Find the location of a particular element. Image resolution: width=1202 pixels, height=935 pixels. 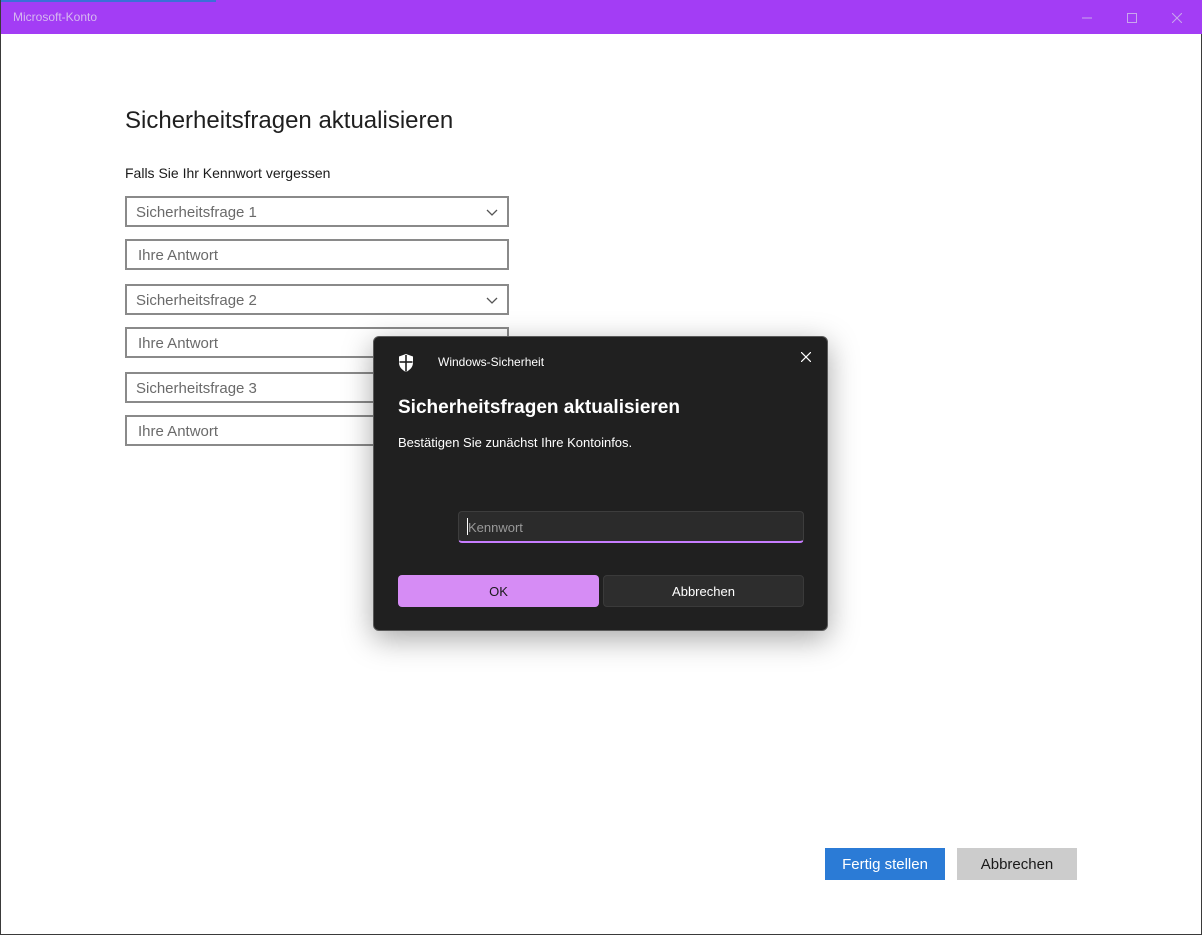

text-cursor is located at coordinates (467, 526).